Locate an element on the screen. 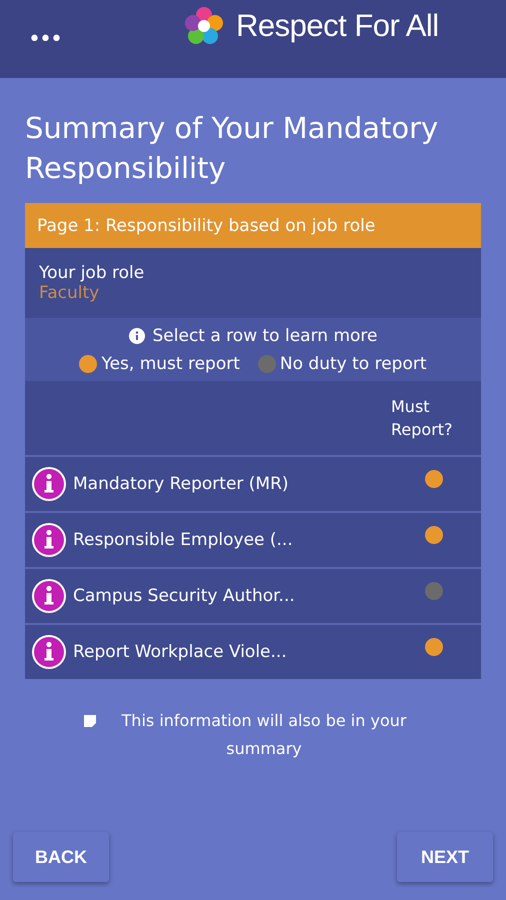  next-button: NEXT is located at coordinates (445, 857).